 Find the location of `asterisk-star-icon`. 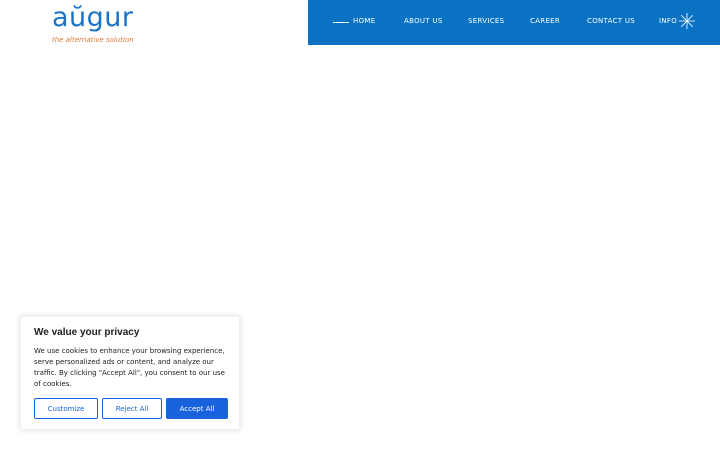

asterisk-star-icon is located at coordinates (687, 21).